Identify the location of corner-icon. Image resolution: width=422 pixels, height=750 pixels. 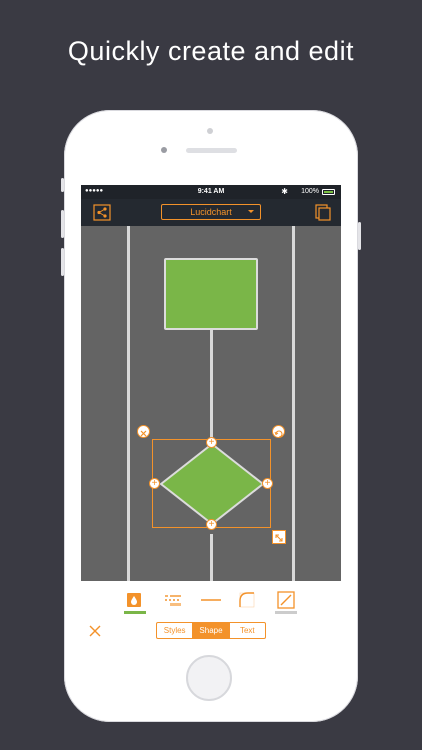
(248, 601).